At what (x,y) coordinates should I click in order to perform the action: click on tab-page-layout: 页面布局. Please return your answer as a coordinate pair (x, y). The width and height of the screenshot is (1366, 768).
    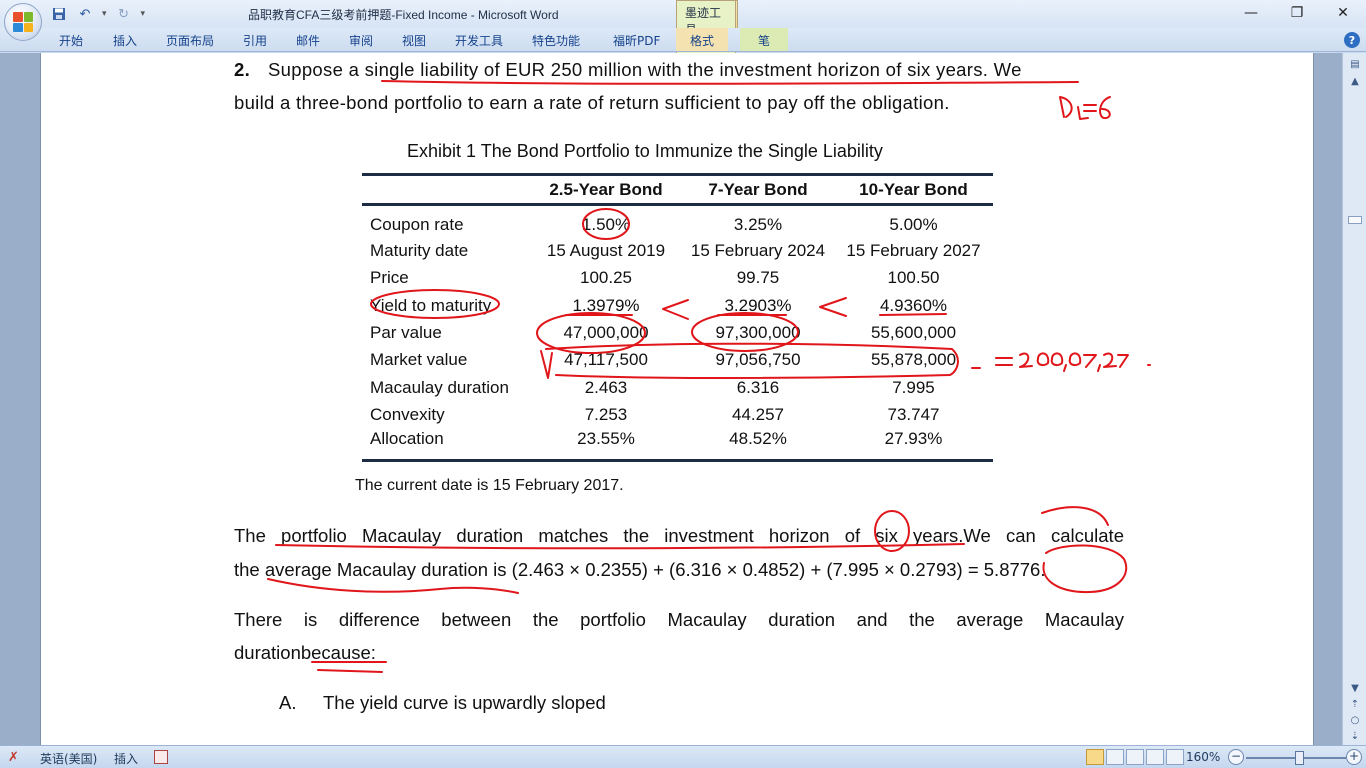
    Looking at the image, I should click on (190, 40).